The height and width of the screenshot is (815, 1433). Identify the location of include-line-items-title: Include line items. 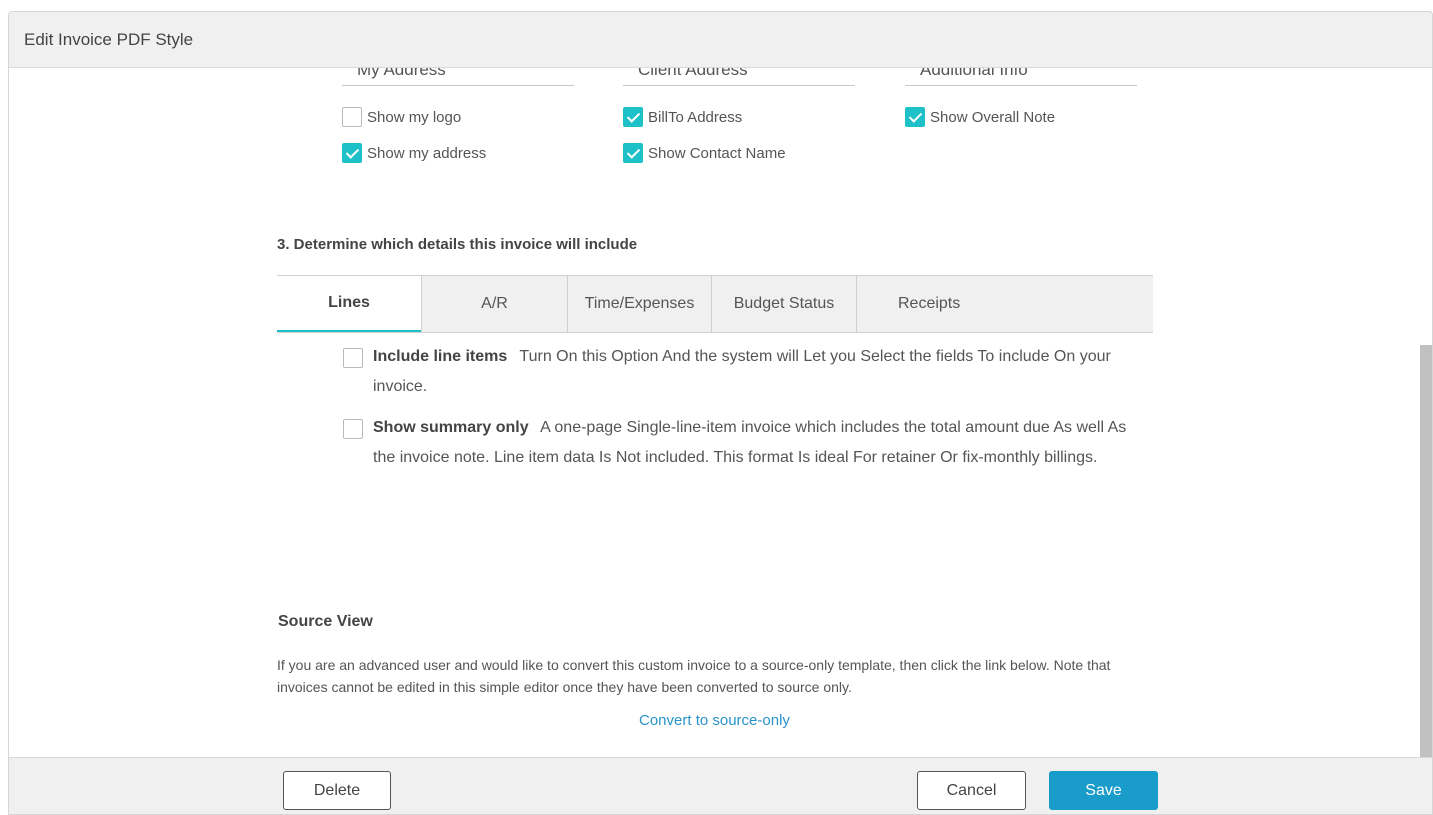
(440, 356).